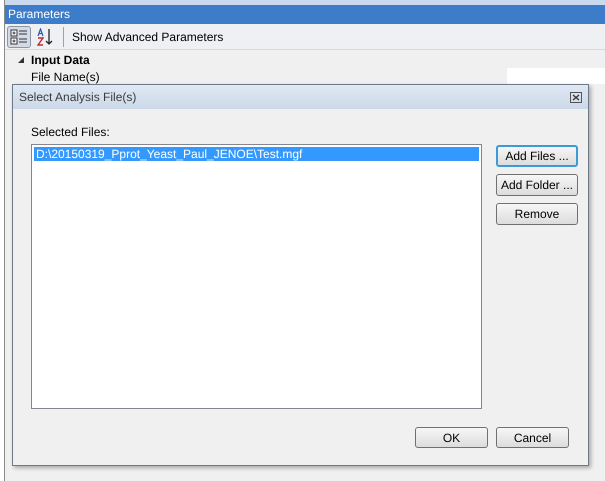 This screenshot has height=481, width=605. Describe the element at coordinates (147, 37) in the screenshot. I see `show-advanced-button: Show Advanced Parameters` at that location.